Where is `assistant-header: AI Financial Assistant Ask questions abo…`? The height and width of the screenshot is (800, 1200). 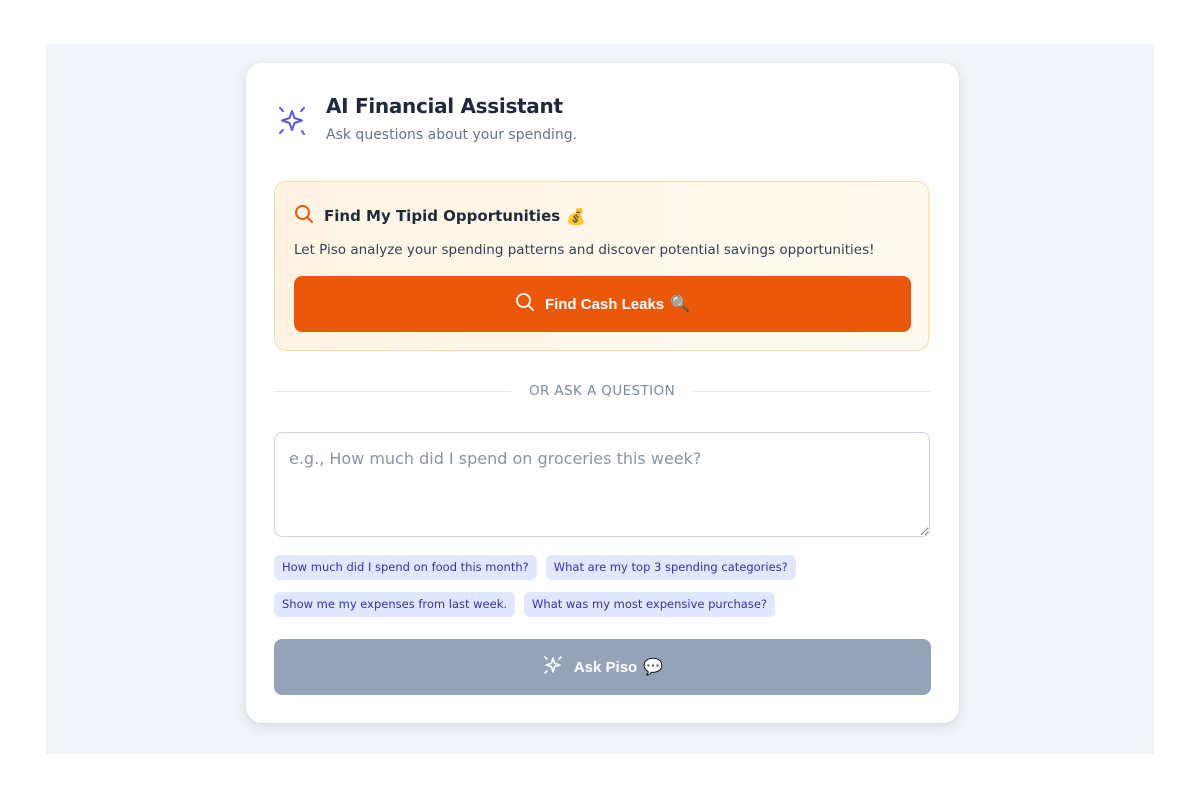
assistant-header: AI Financial Assistant Ask questions abo… is located at coordinates (426, 118).